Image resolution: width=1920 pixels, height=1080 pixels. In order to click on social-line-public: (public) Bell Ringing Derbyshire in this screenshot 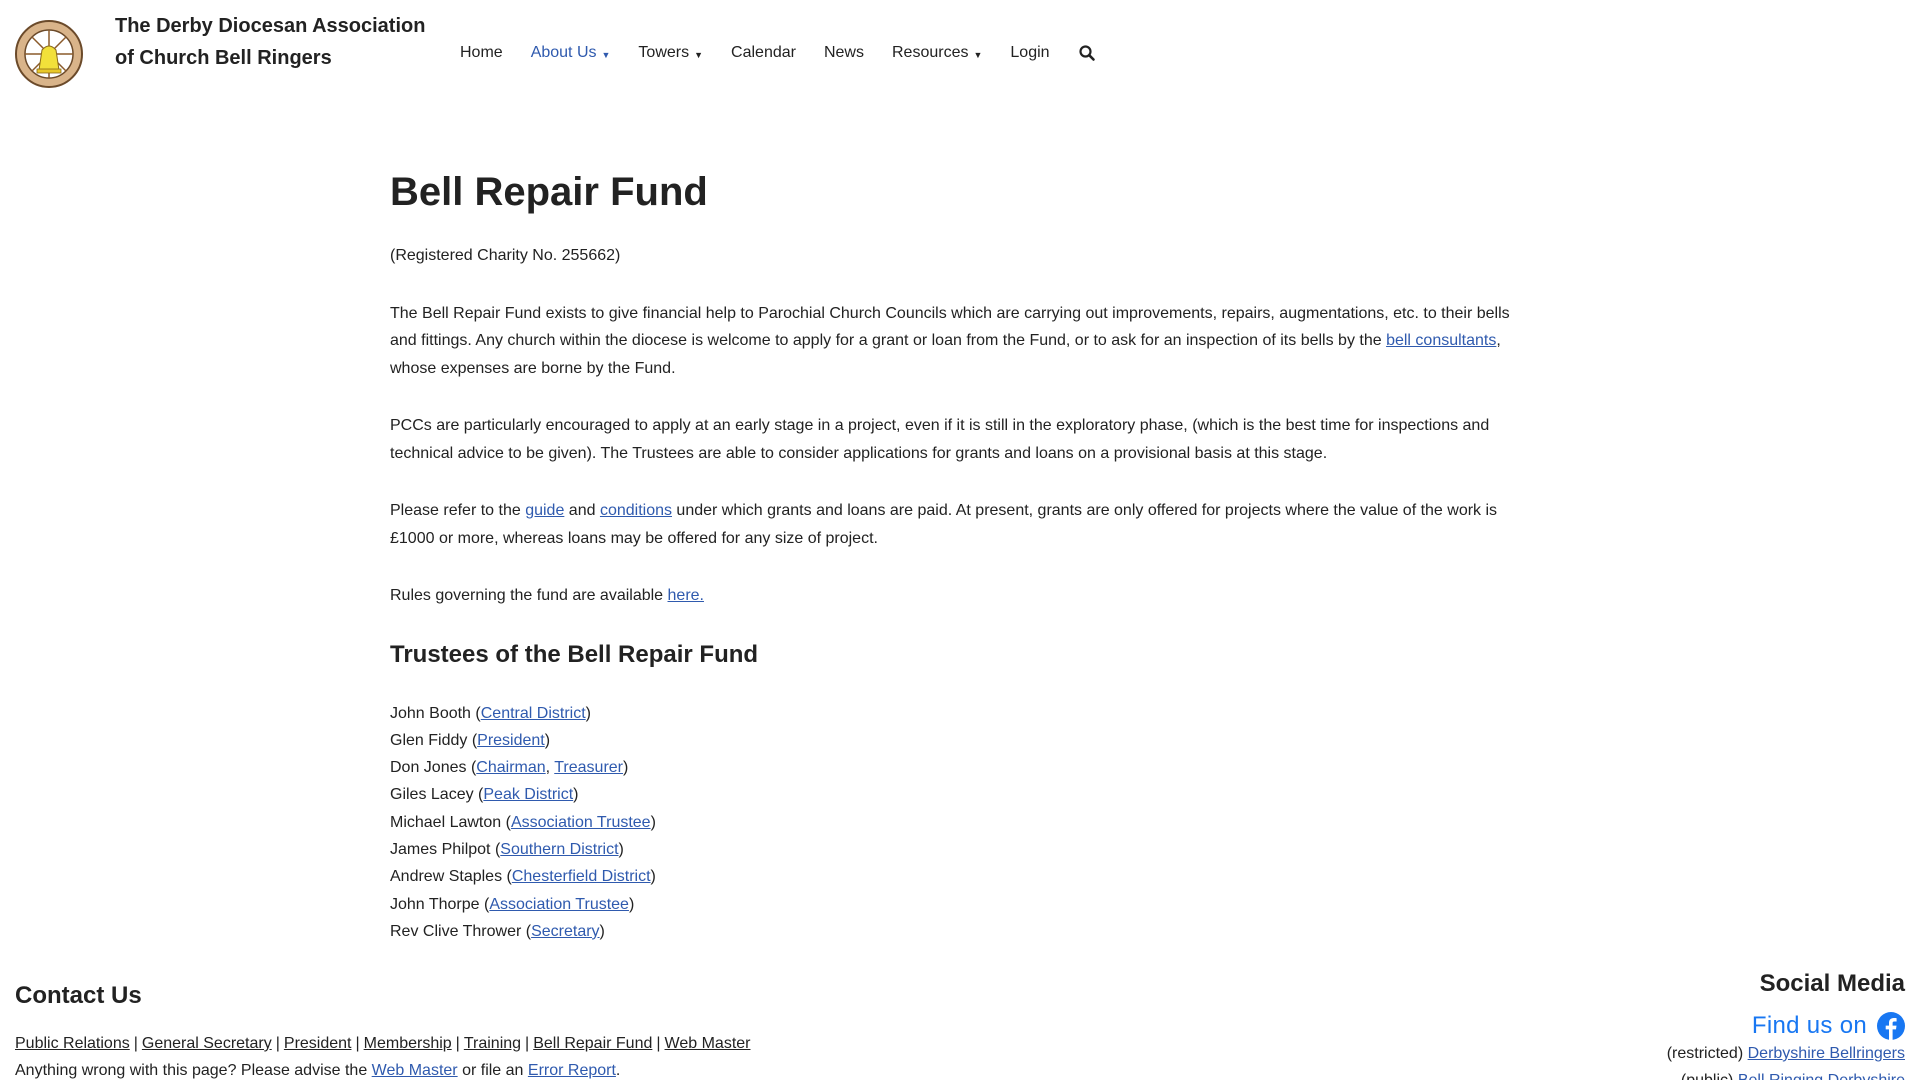, I will do `click(1793, 1073)`.